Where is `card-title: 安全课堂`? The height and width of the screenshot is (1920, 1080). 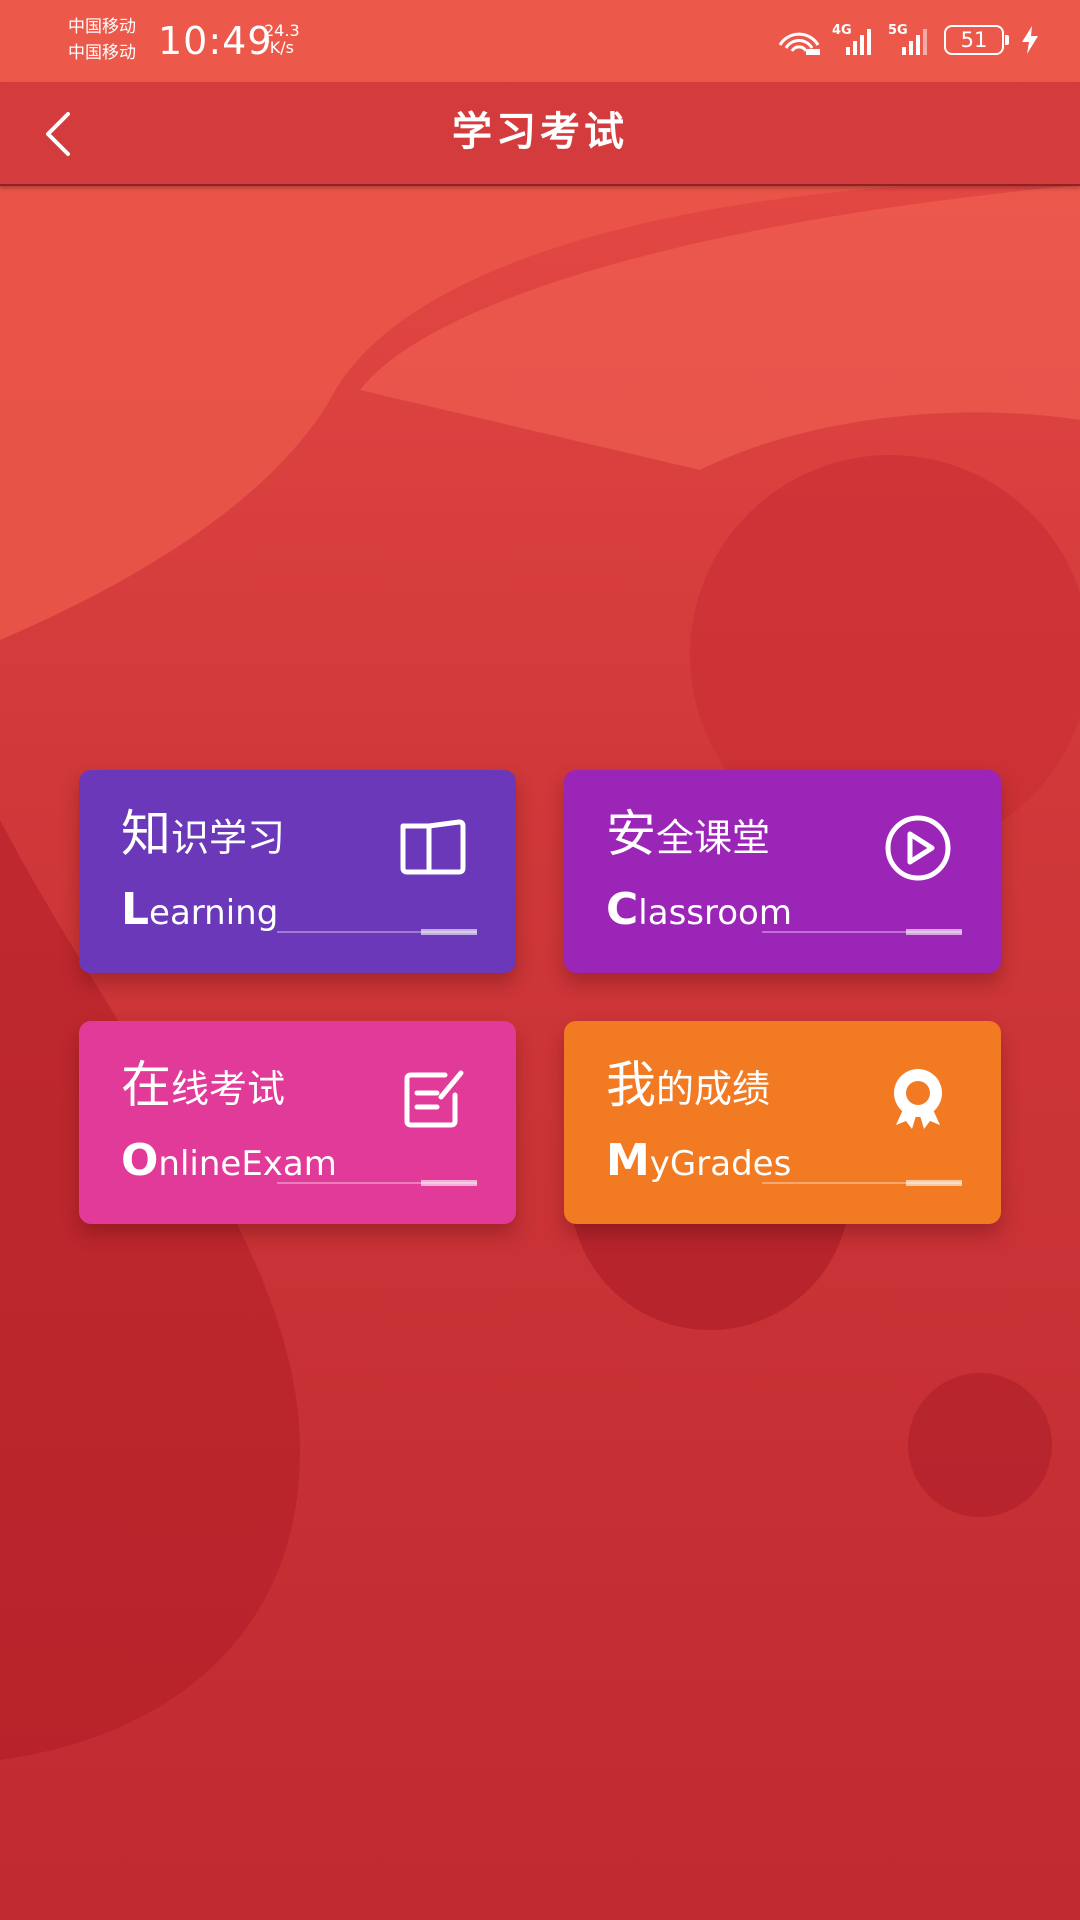 card-title: 安全课堂 is located at coordinates (688, 836).